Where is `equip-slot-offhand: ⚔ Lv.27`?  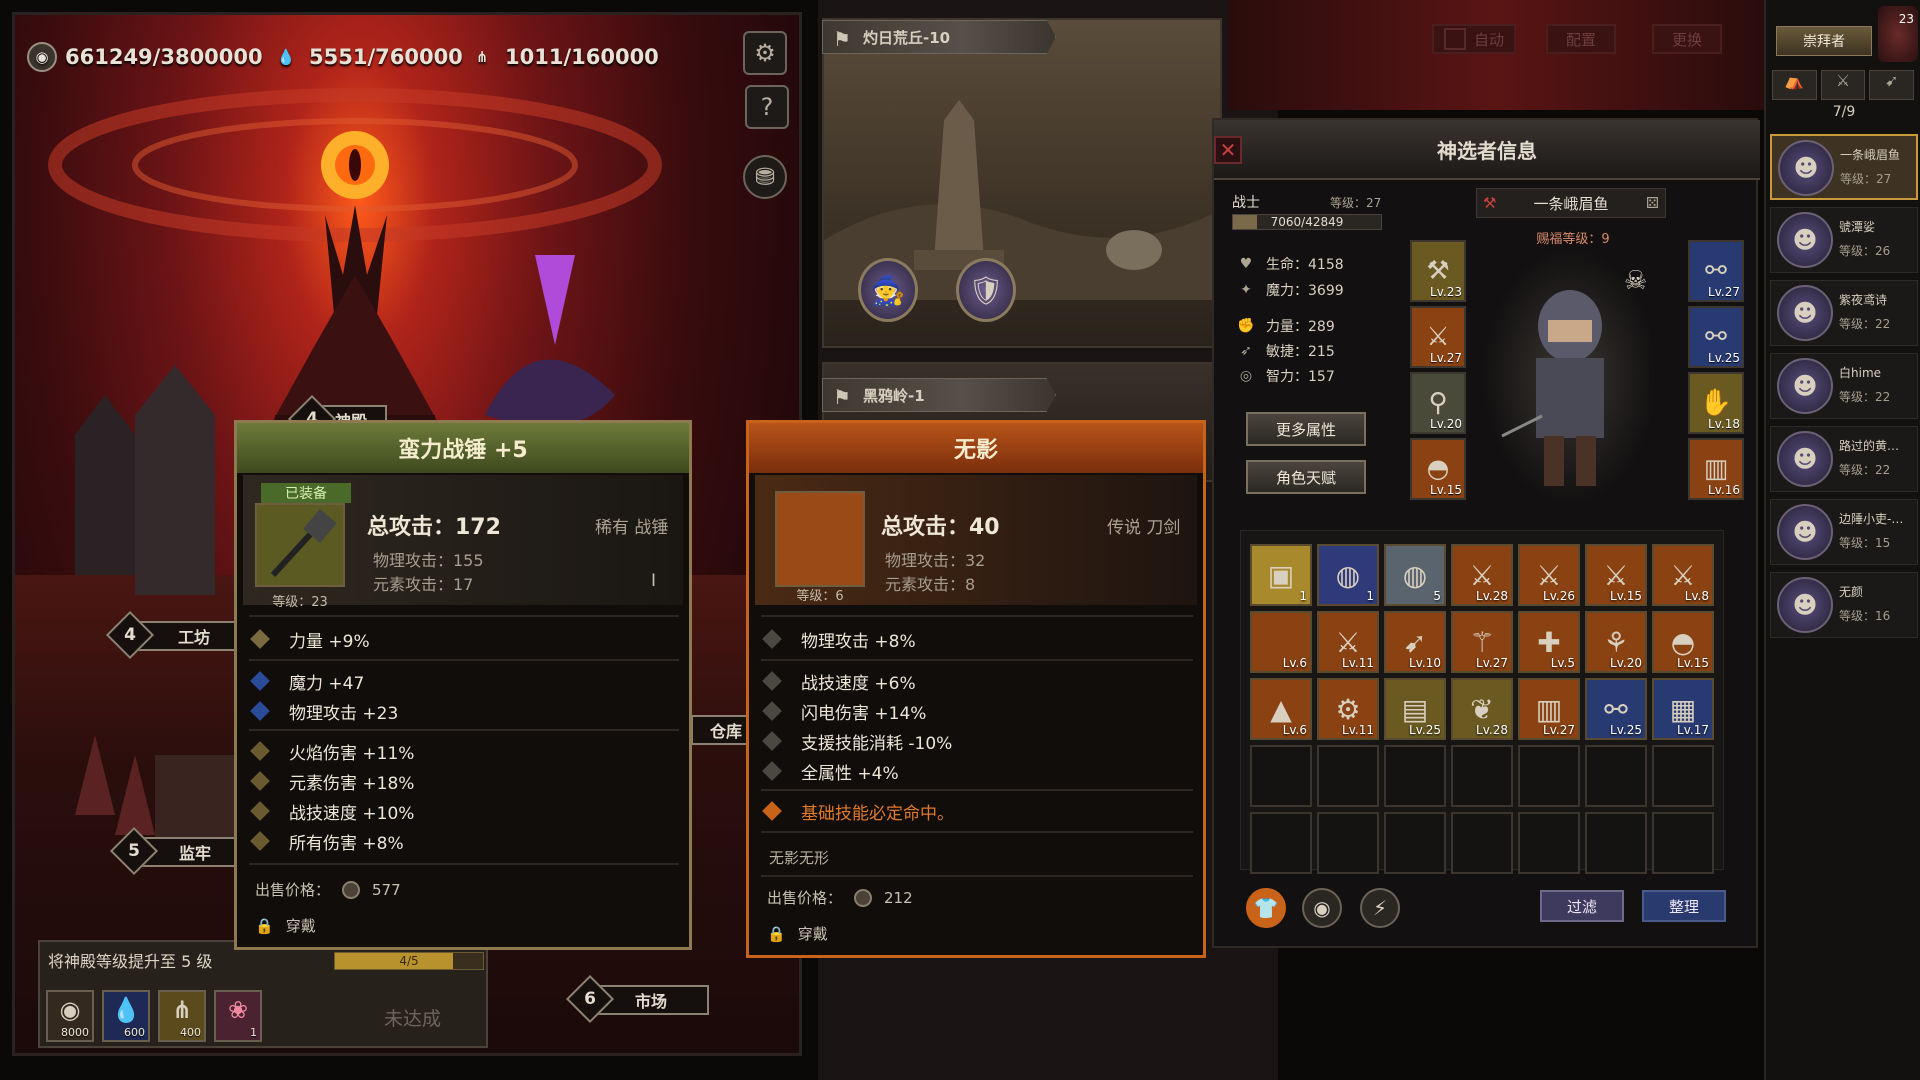
equip-slot-offhand: ⚔ Lv.27 is located at coordinates (1438, 337).